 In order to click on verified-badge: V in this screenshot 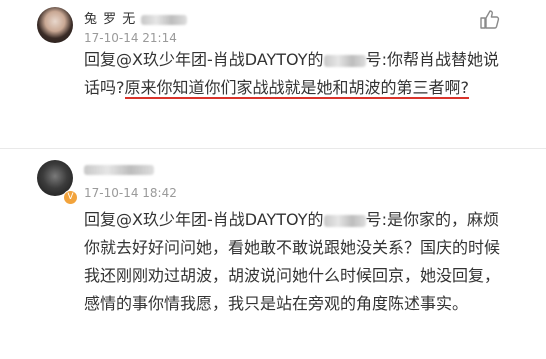, I will do `click(70, 197)`.